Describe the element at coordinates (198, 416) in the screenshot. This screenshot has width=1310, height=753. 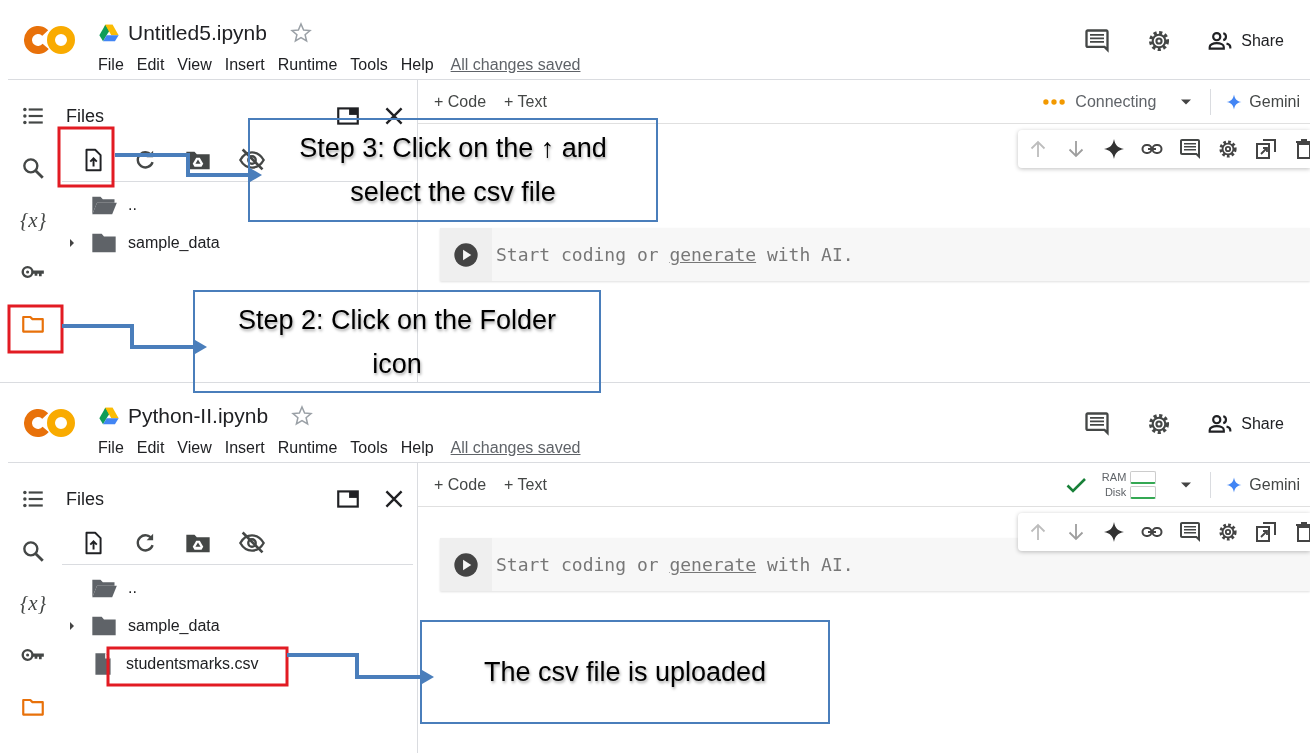
I see `notebook-title: Python-II.ipynb` at that location.